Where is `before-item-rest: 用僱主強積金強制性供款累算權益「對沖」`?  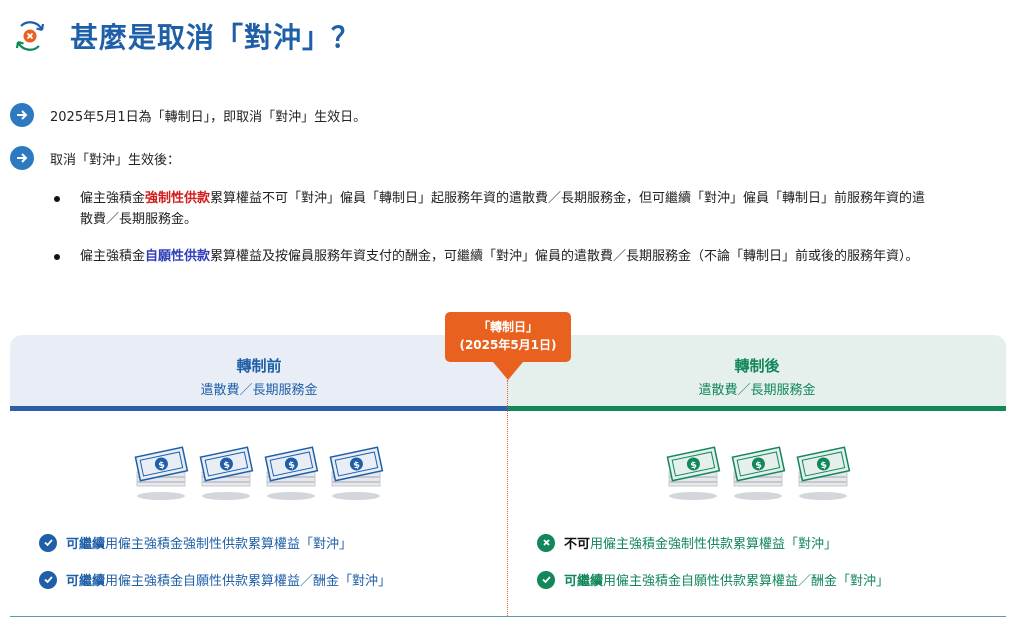 before-item-rest: 用僱主強積金強制性供款累算權益「對沖」 is located at coordinates (229, 544).